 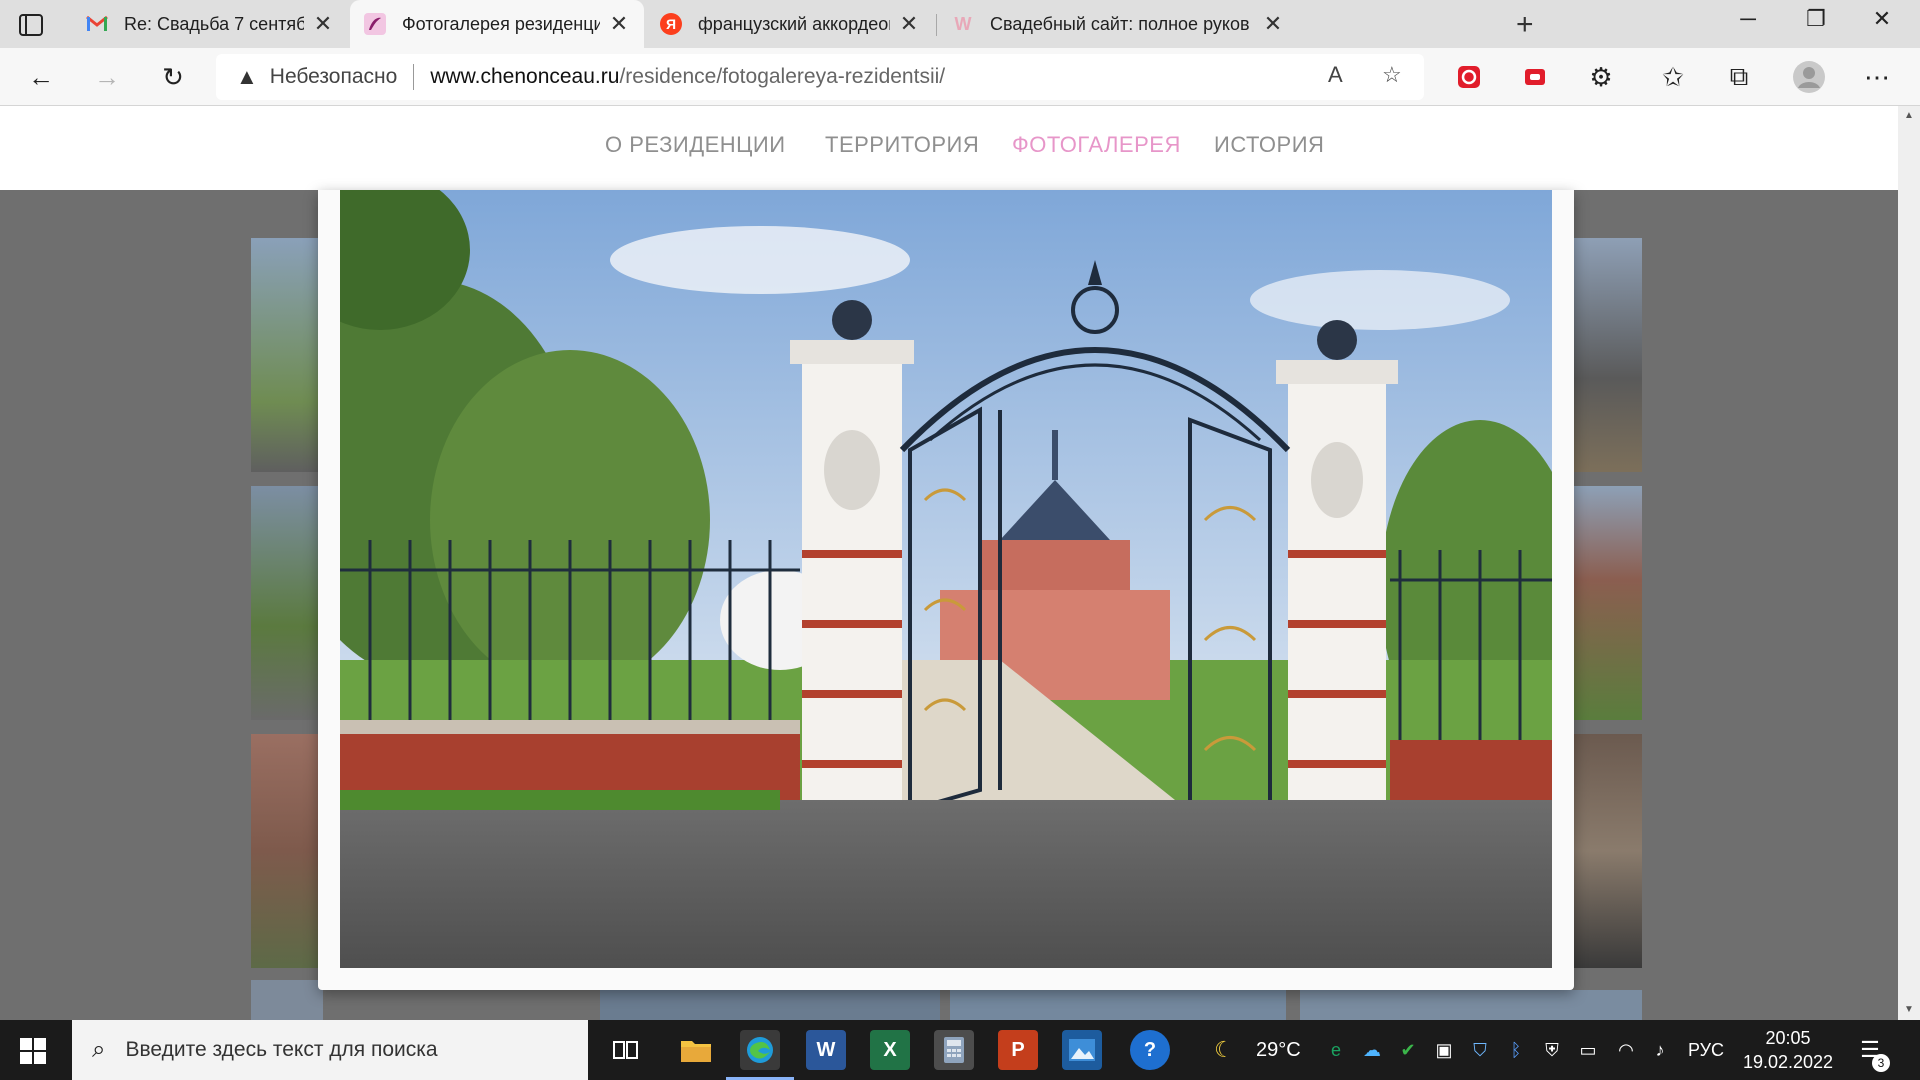 What do you see at coordinates (1788, 1062) in the screenshot?
I see `clock-date: 19.02.2022` at bounding box center [1788, 1062].